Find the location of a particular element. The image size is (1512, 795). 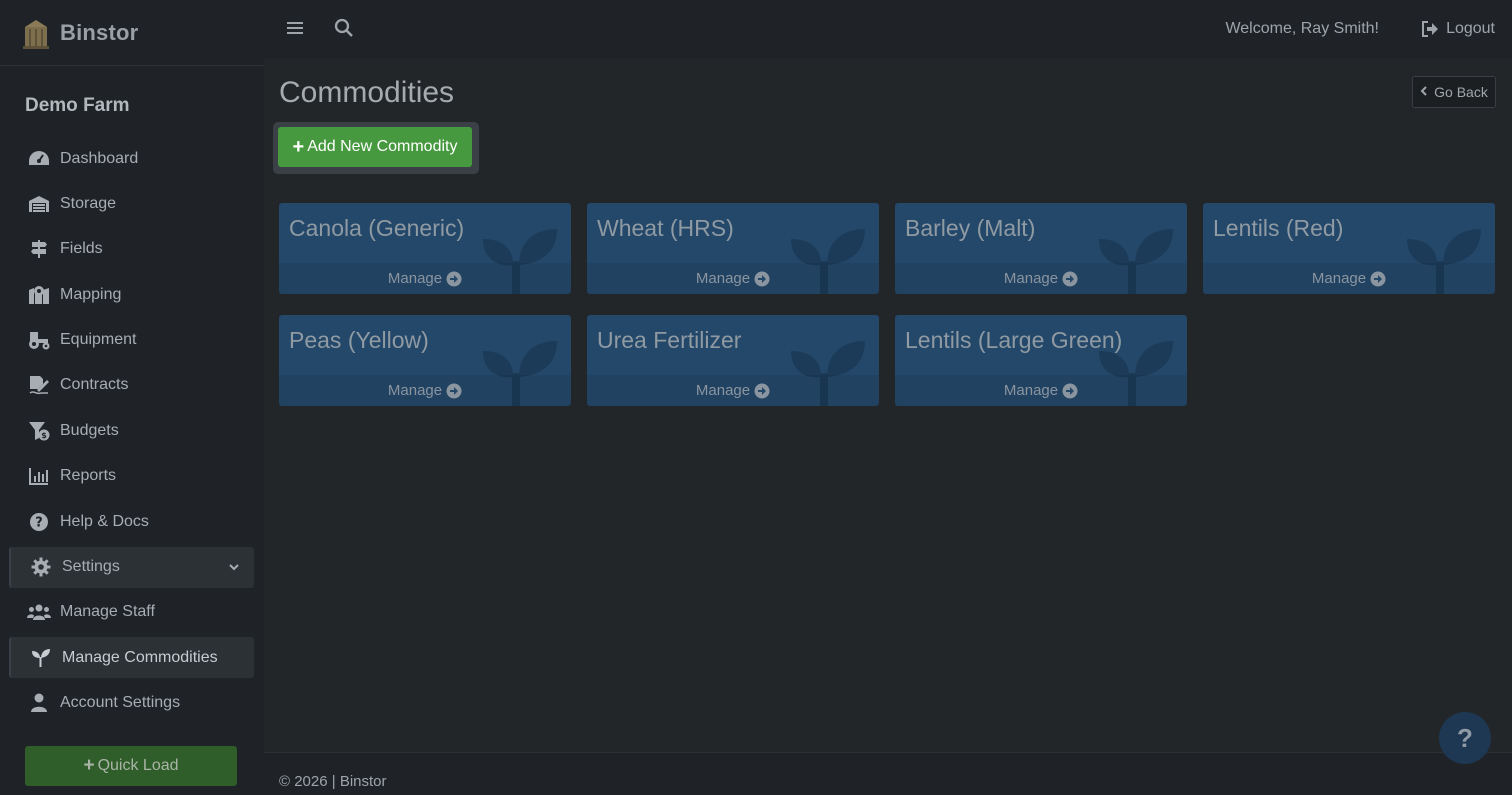

sidebar-item-settings: Settings is located at coordinates (131, 567).